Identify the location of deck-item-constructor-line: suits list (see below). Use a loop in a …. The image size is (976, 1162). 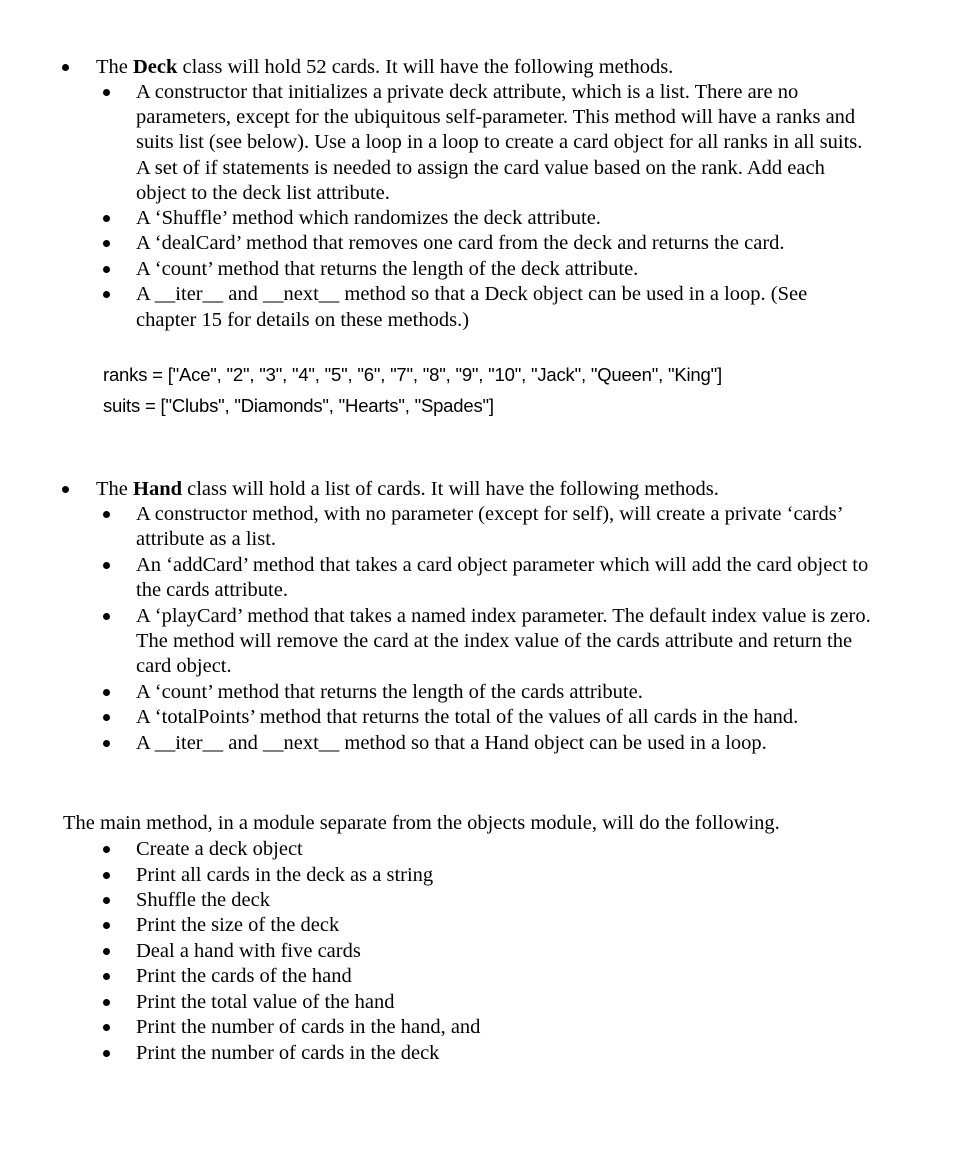
(499, 142).